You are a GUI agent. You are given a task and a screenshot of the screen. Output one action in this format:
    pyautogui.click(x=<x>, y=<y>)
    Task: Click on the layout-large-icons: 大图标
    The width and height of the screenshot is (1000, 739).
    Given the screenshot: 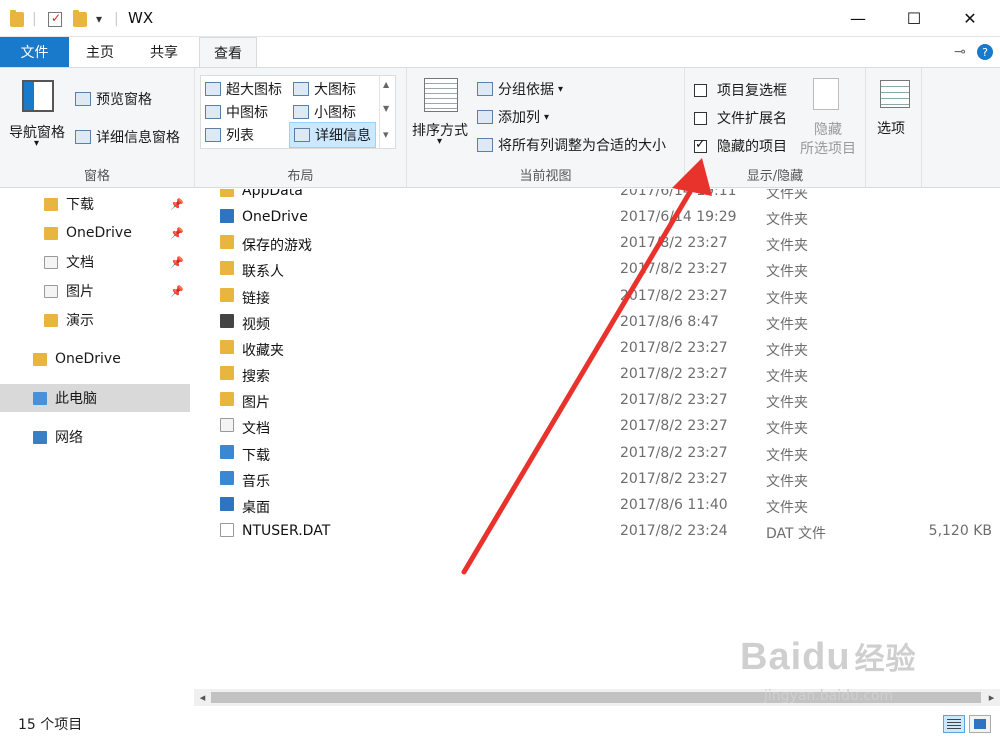 What is the action you would take?
    pyautogui.click(x=324, y=89)
    